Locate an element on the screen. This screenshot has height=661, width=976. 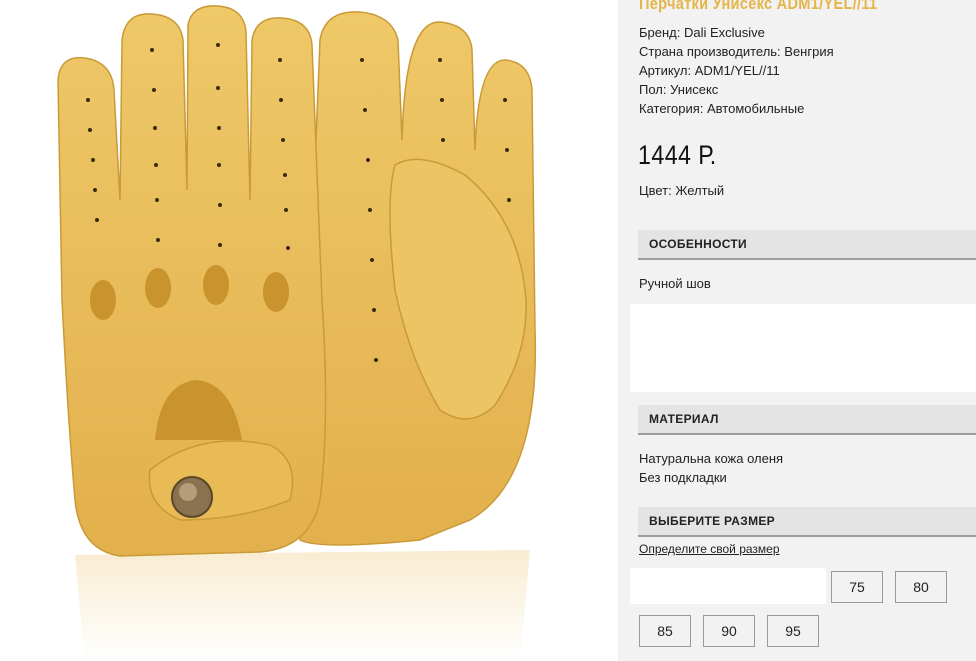
material-line-1: Натуральна кожа оленя is located at coordinates (711, 458).